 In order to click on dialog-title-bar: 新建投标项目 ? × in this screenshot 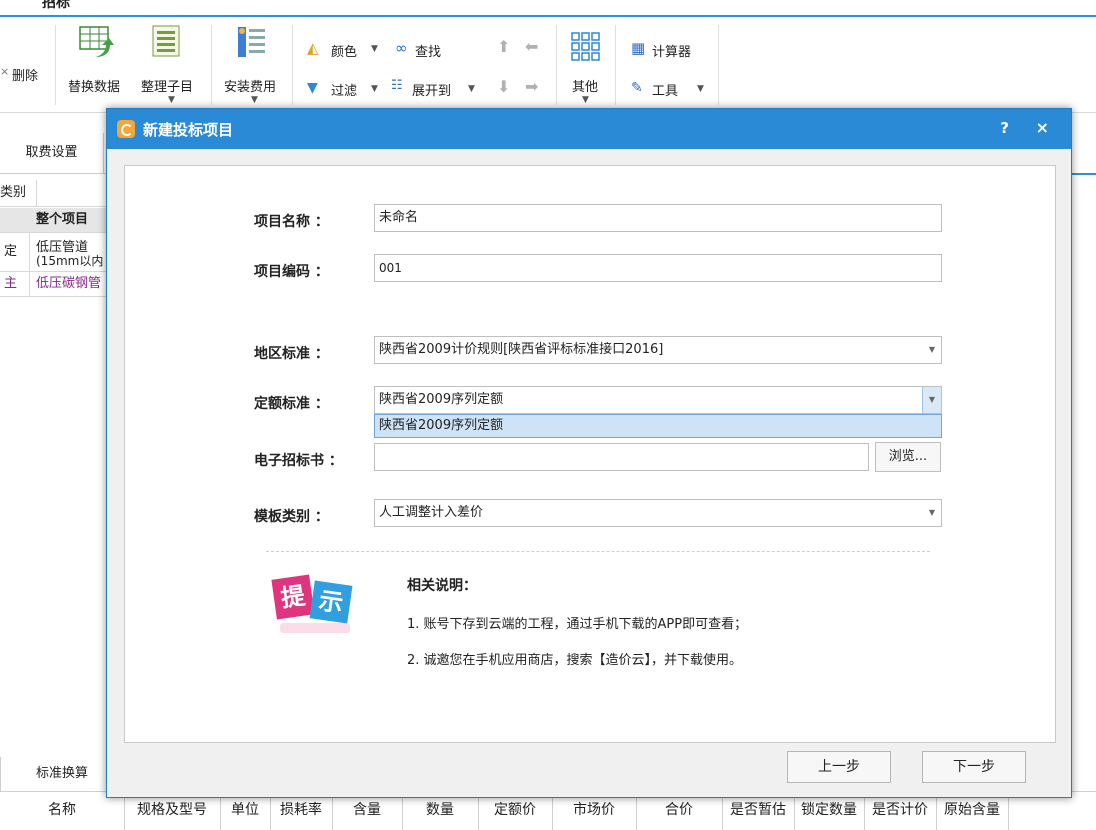, I will do `click(589, 129)`.